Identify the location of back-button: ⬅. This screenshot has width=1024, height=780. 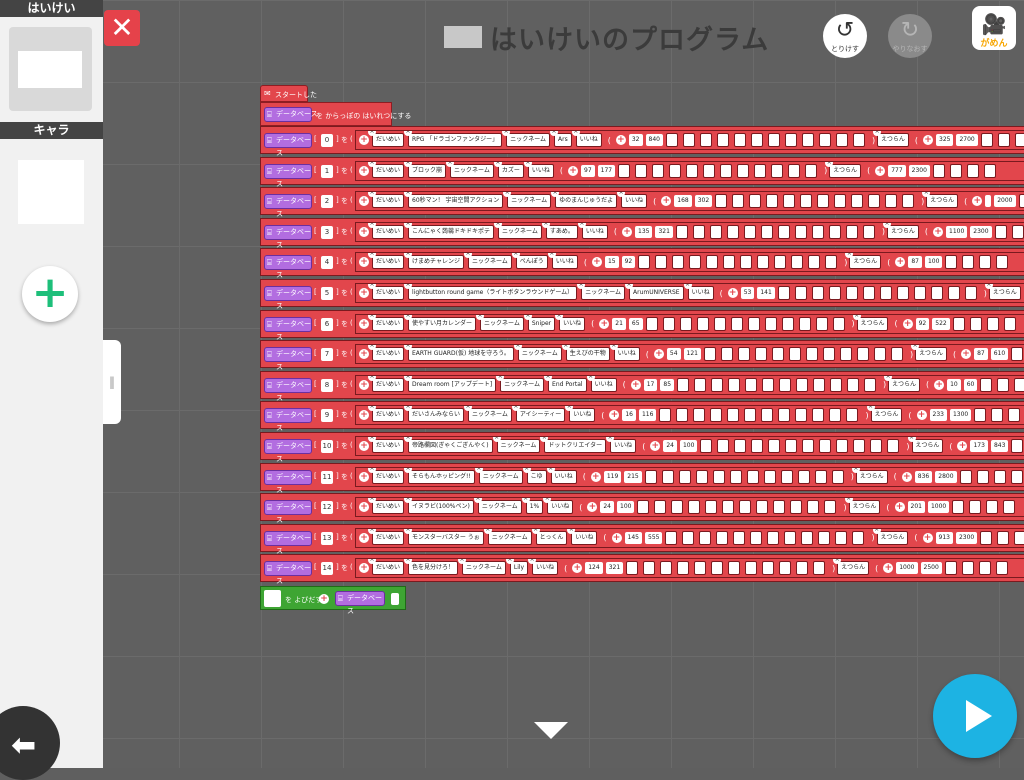
(30, 743).